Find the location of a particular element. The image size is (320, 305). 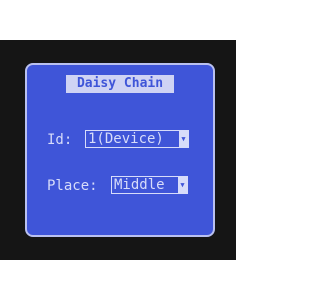

place-dropdown: Middle ▼ is located at coordinates (149, 185).